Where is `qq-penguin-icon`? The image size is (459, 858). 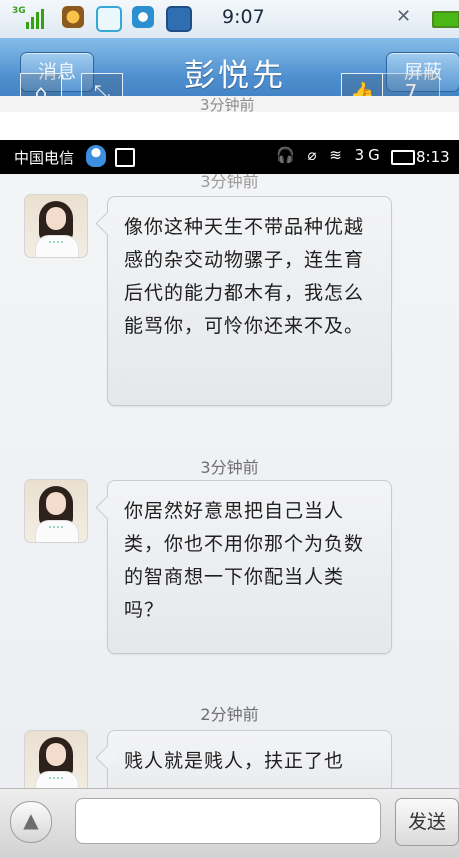
qq-penguin-icon is located at coordinates (96, 156).